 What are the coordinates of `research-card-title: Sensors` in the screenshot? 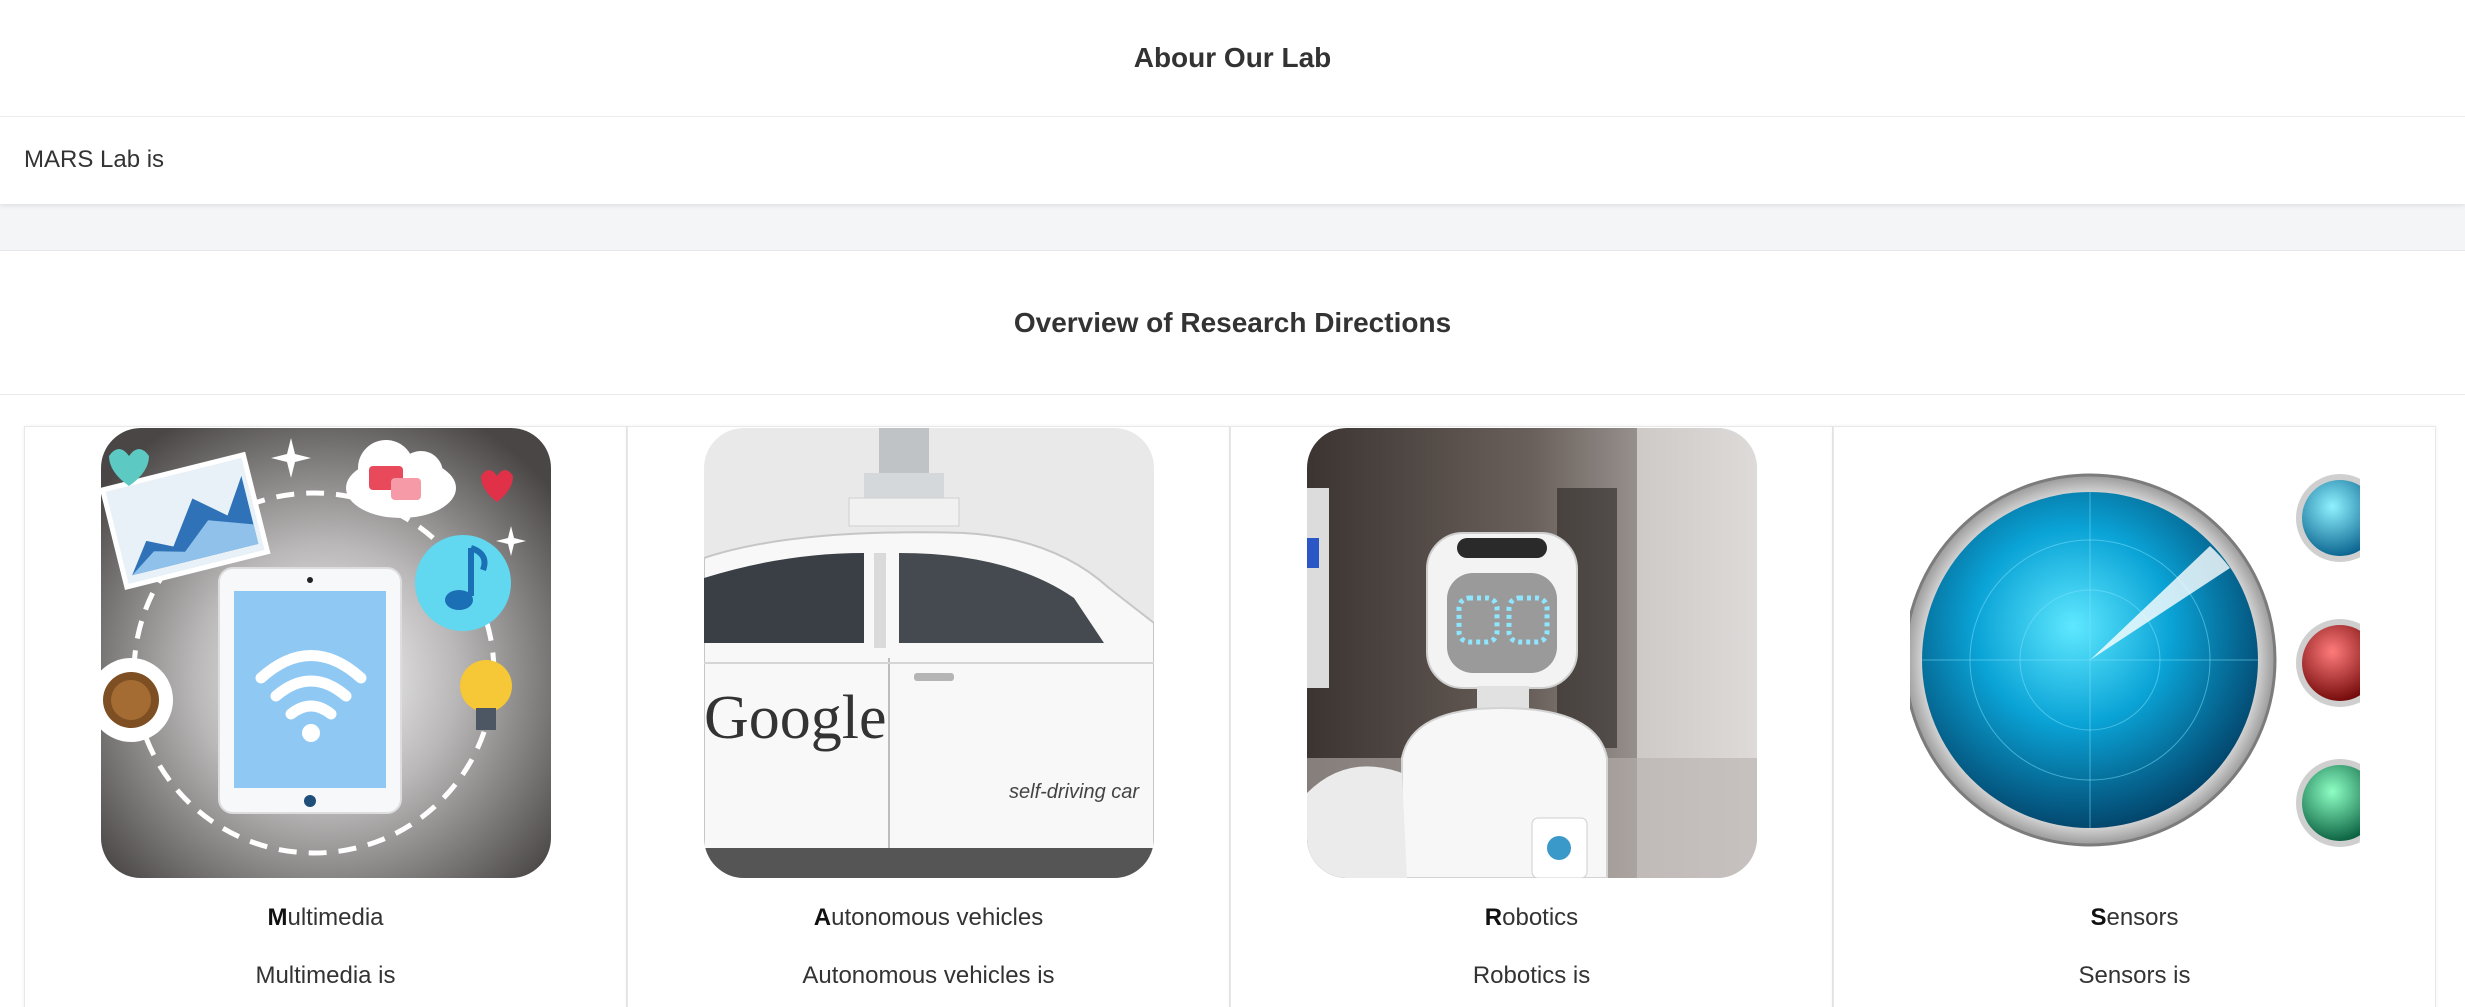 It's located at (2134, 918).